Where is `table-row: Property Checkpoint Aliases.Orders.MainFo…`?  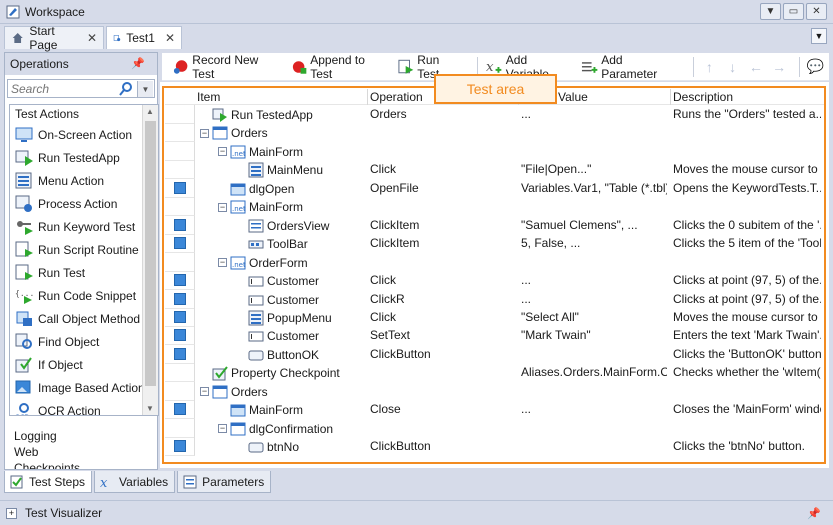 table-row: Property Checkpoint Aliases.Orders.MainFo… is located at coordinates (494, 373).